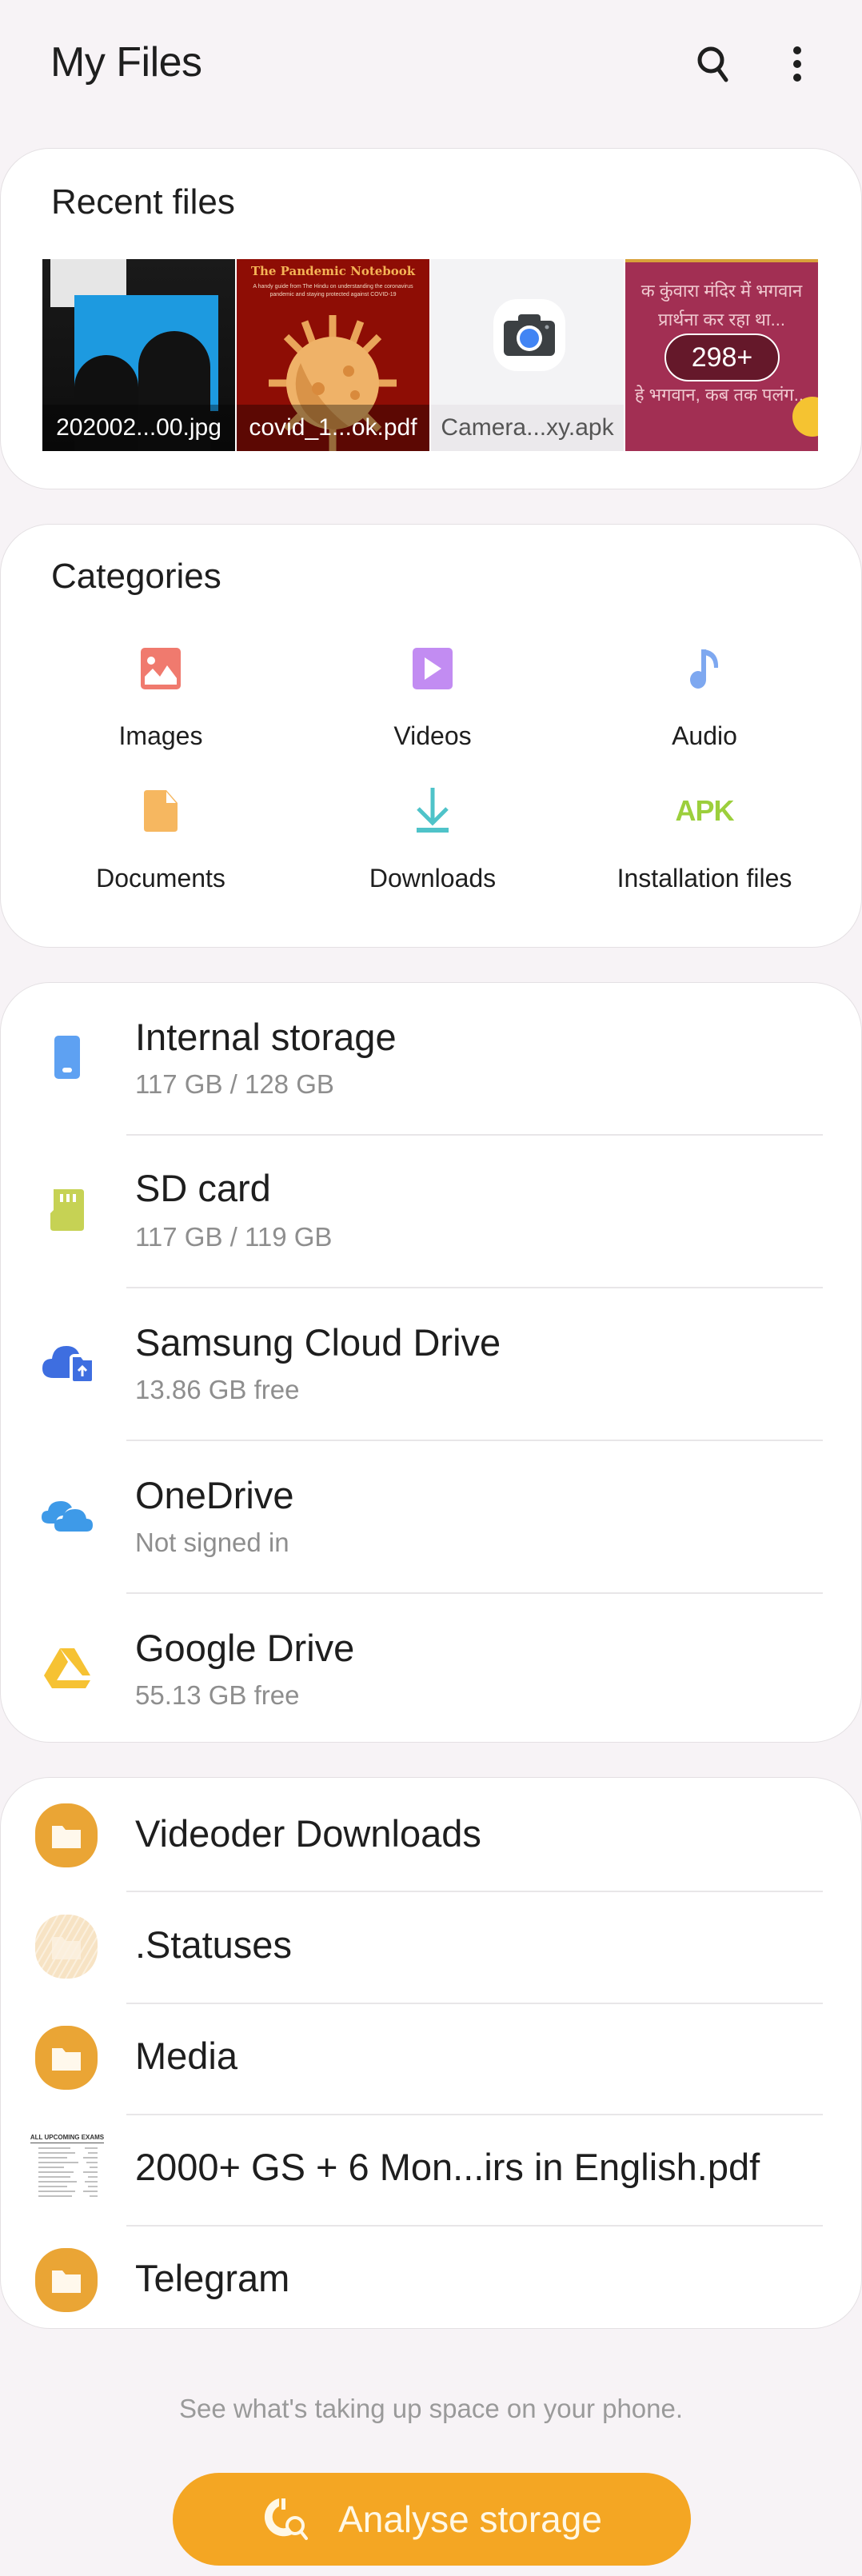 This screenshot has width=862, height=2576. I want to click on storage-name: Internal storage, so click(266, 1037).